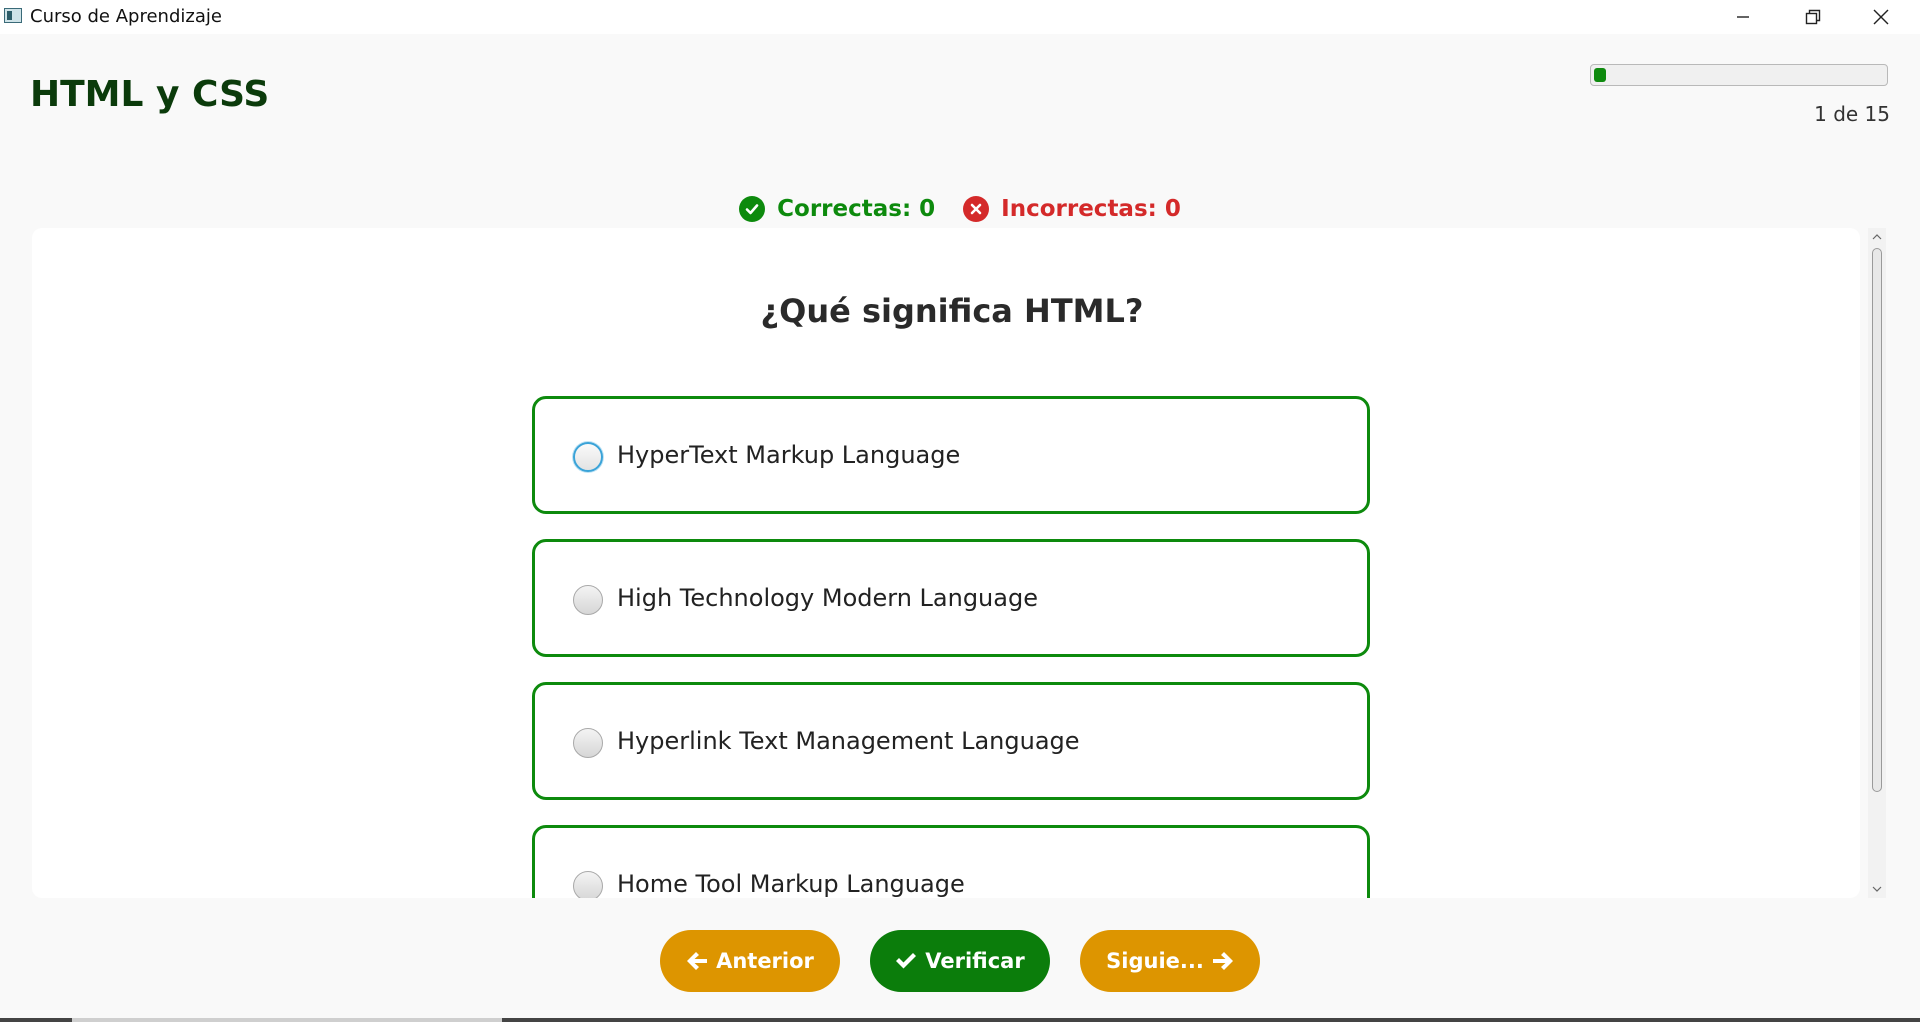 Image resolution: width=1920 pixels, height=1022 pixels. What do you see at coordinates (1222, 961) in the screenshot?
I see `arrow-right-icon` at bounding box center [1222, 961].